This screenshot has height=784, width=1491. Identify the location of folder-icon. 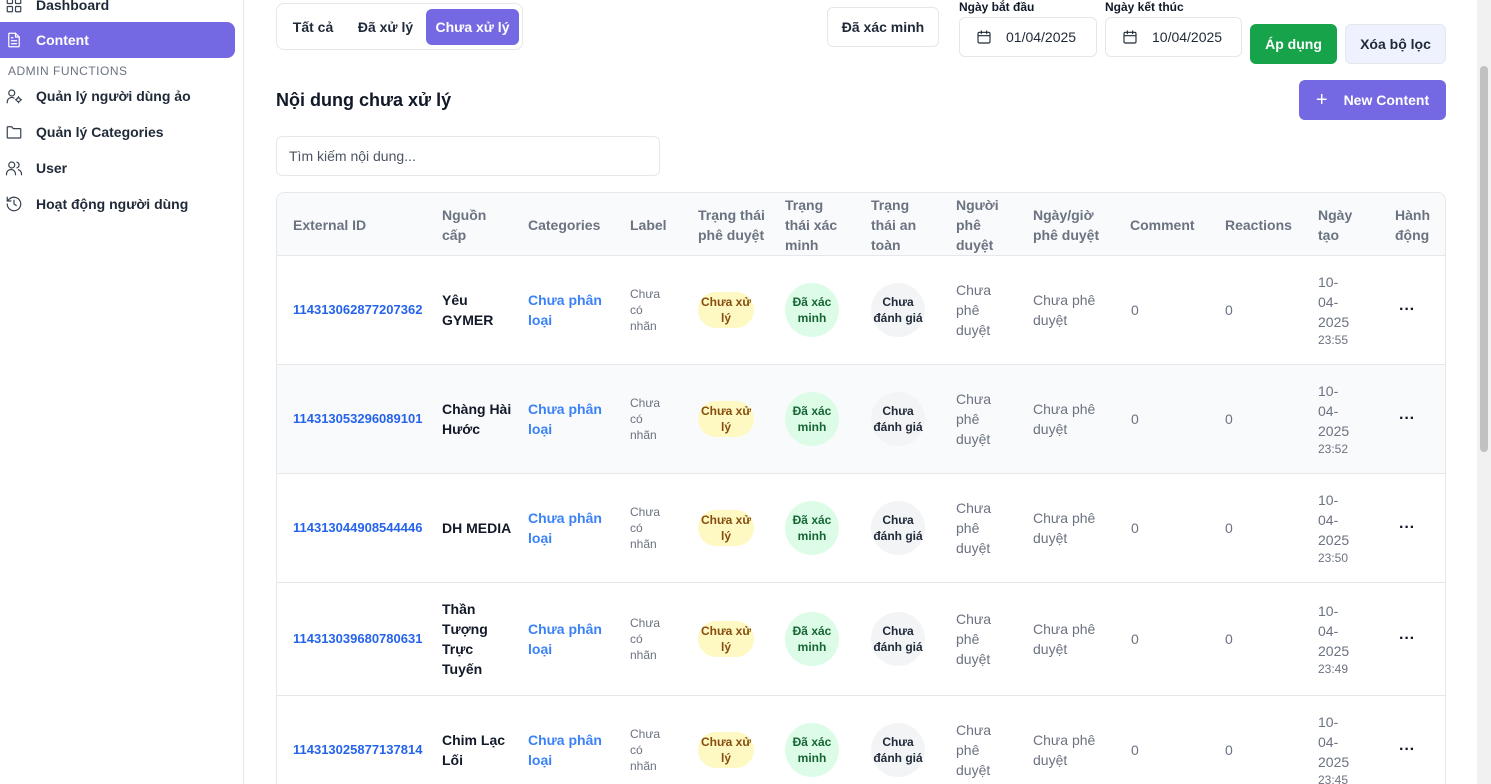
(14, 132).